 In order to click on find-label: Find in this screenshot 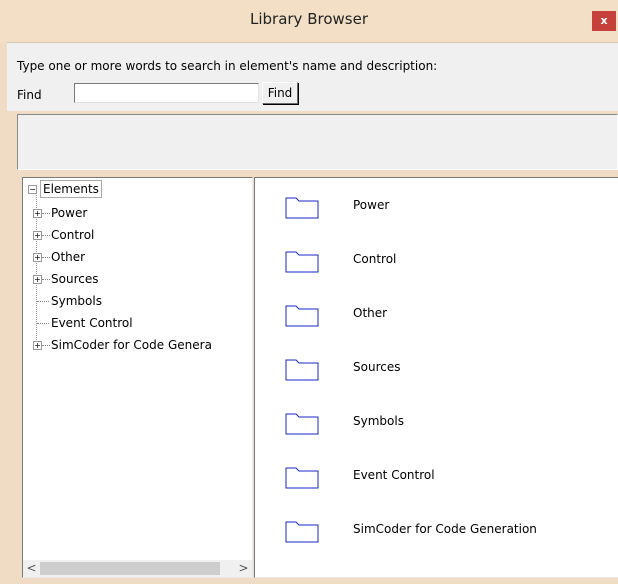, I will do `click(29, 95)`.